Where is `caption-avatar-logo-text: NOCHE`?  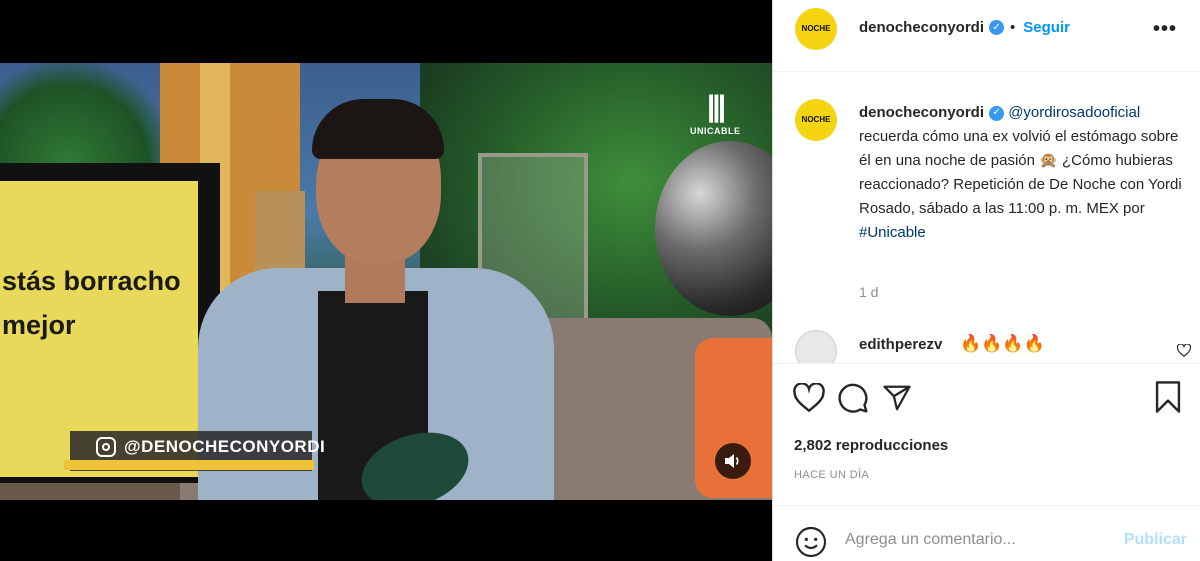
caption-avatar-logo-text: NOCHE is located at coordinates (816, 119).